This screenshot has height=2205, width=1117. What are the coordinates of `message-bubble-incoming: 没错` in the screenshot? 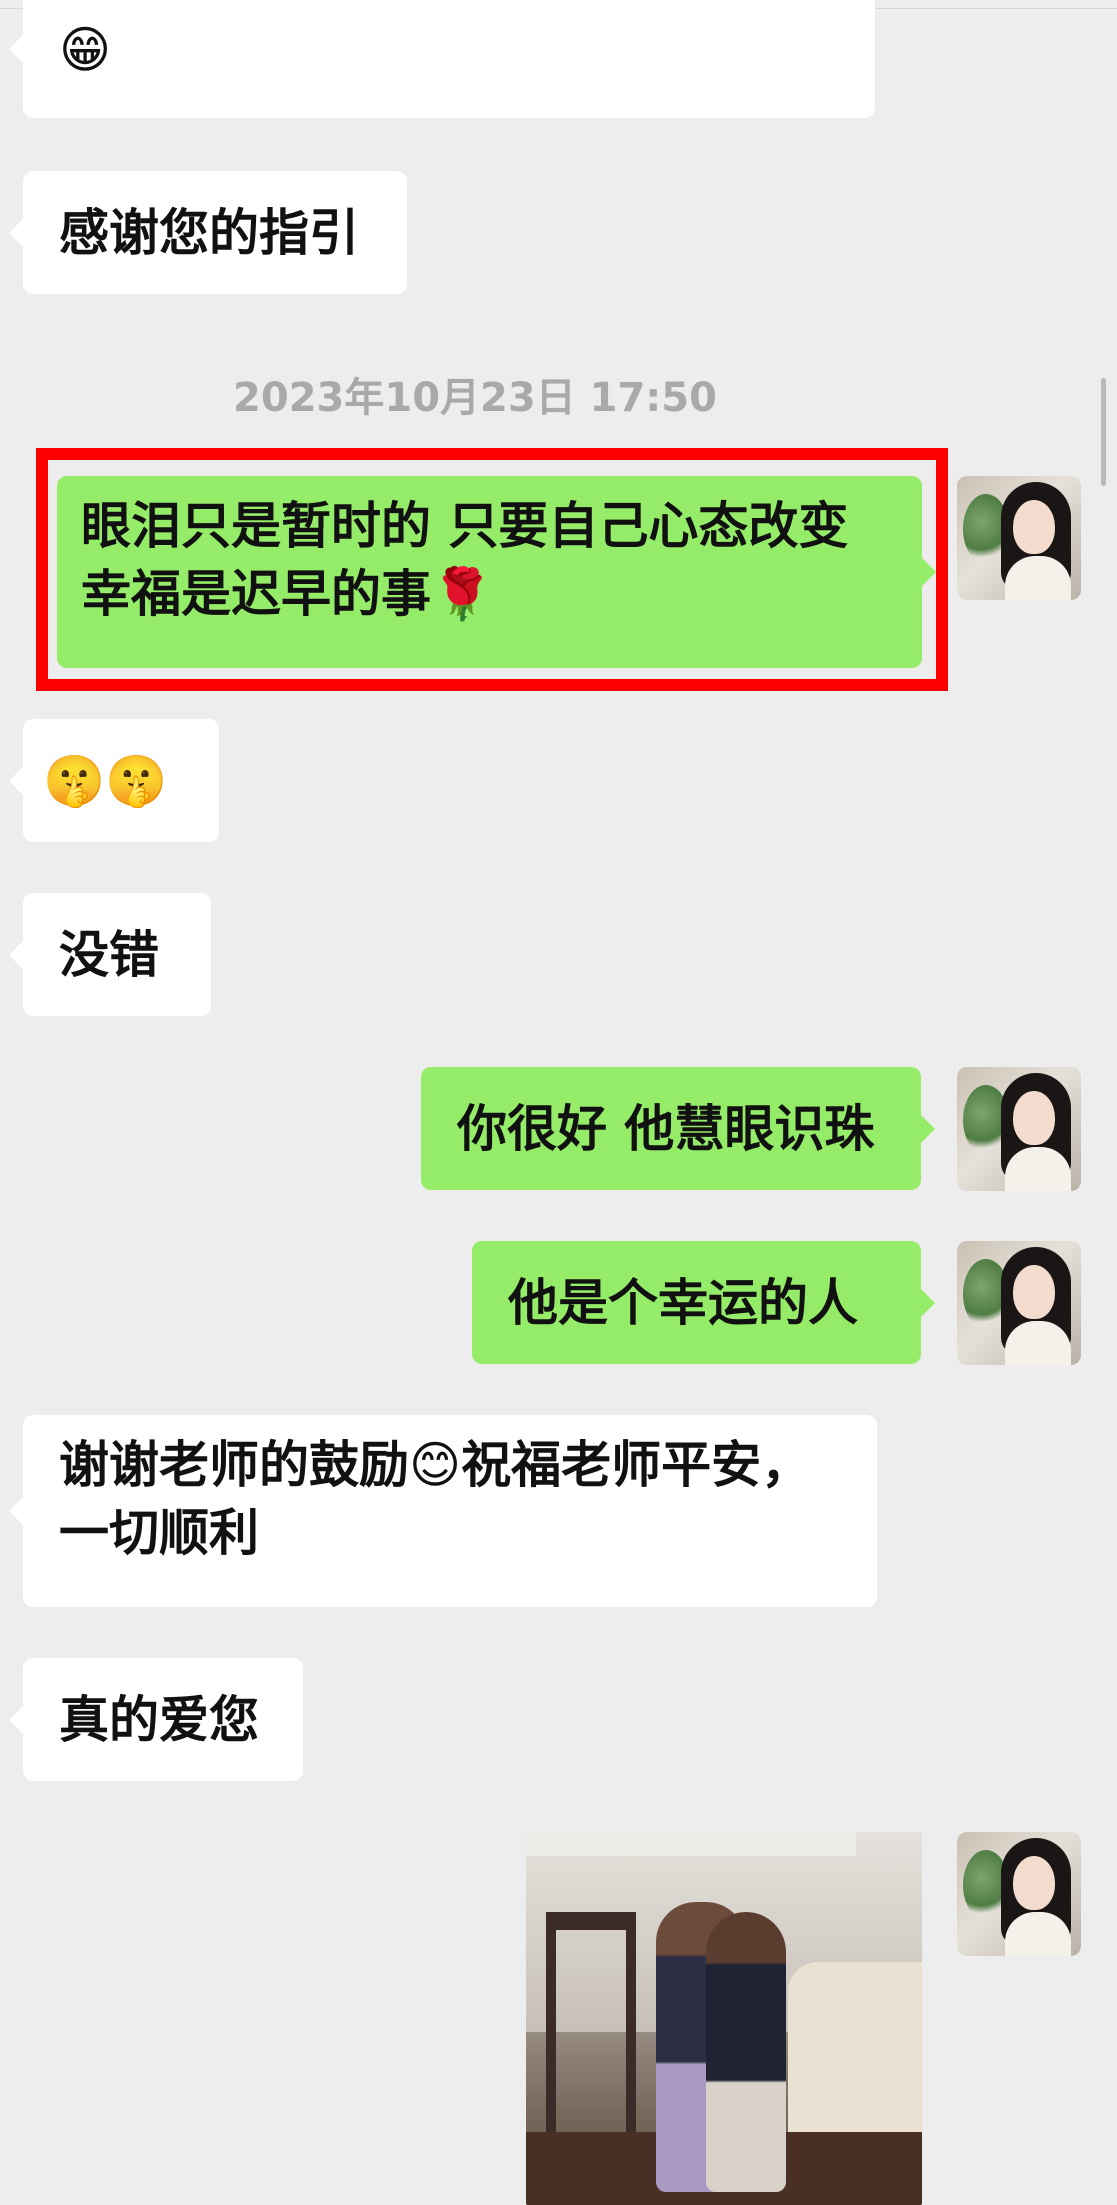 It's located at (110, 954).